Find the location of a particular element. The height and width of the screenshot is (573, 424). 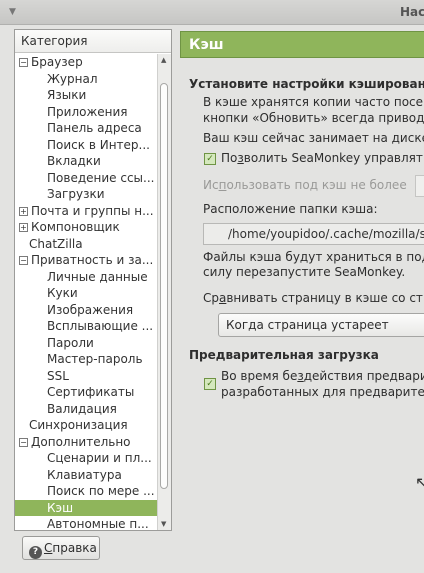

tree-item: Клавиатура is located at coordinates (86, 475).